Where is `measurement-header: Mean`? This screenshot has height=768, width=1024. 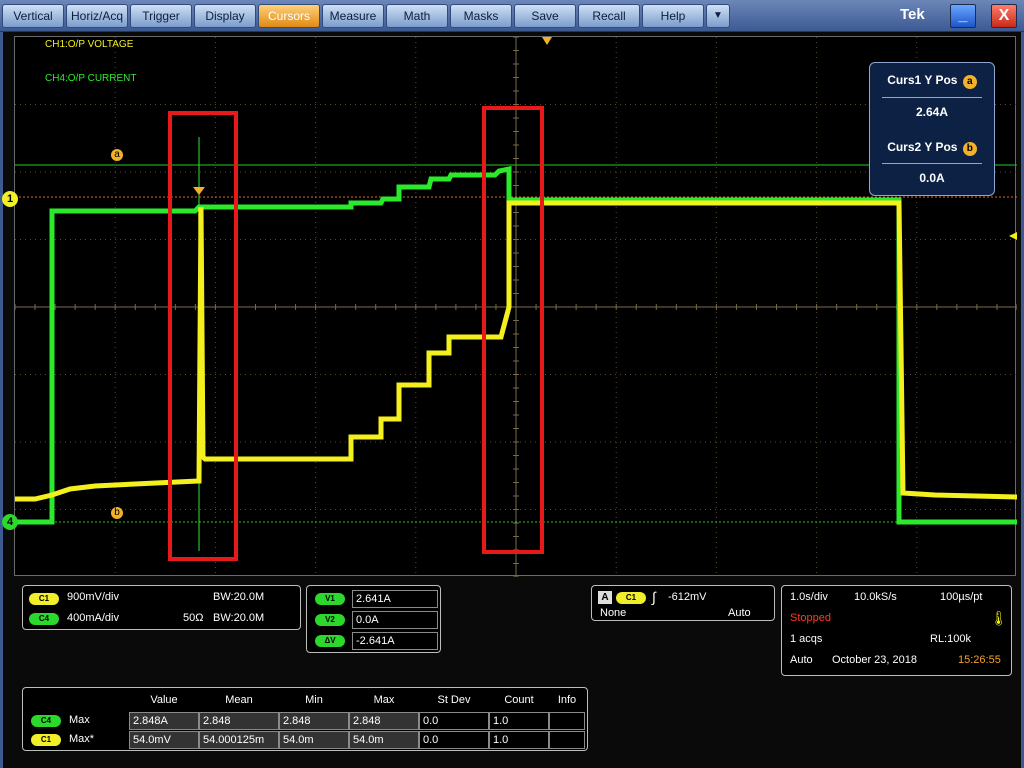
measurement-header: Mean is located at coordinates (239, 700).